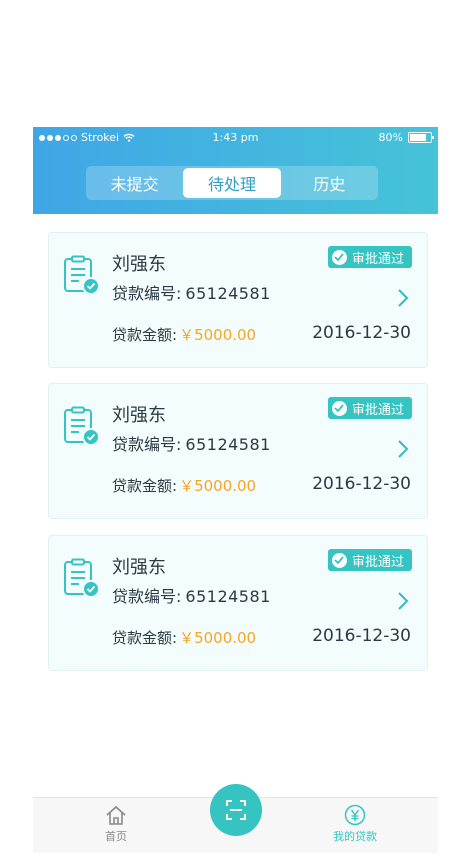 The image size is (470, 860). I want to click on yuan-coin-icon, so click(355, 815).